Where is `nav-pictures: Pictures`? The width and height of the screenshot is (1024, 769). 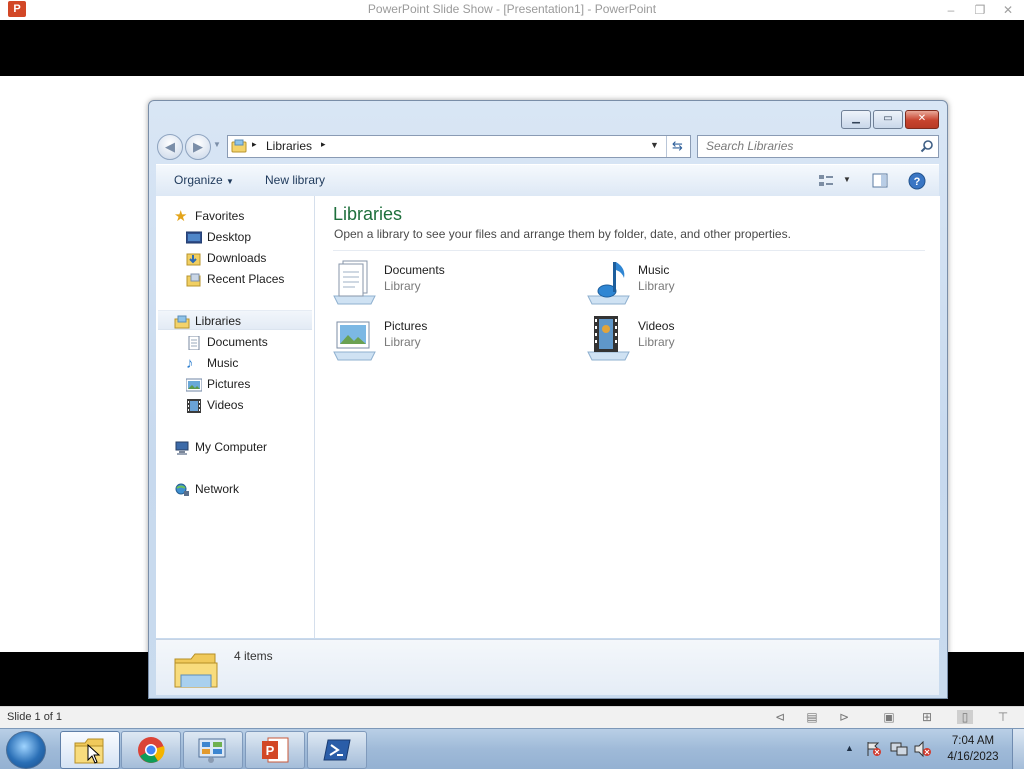 nav-pictures: Pictures is located at coordinates (218, 384).